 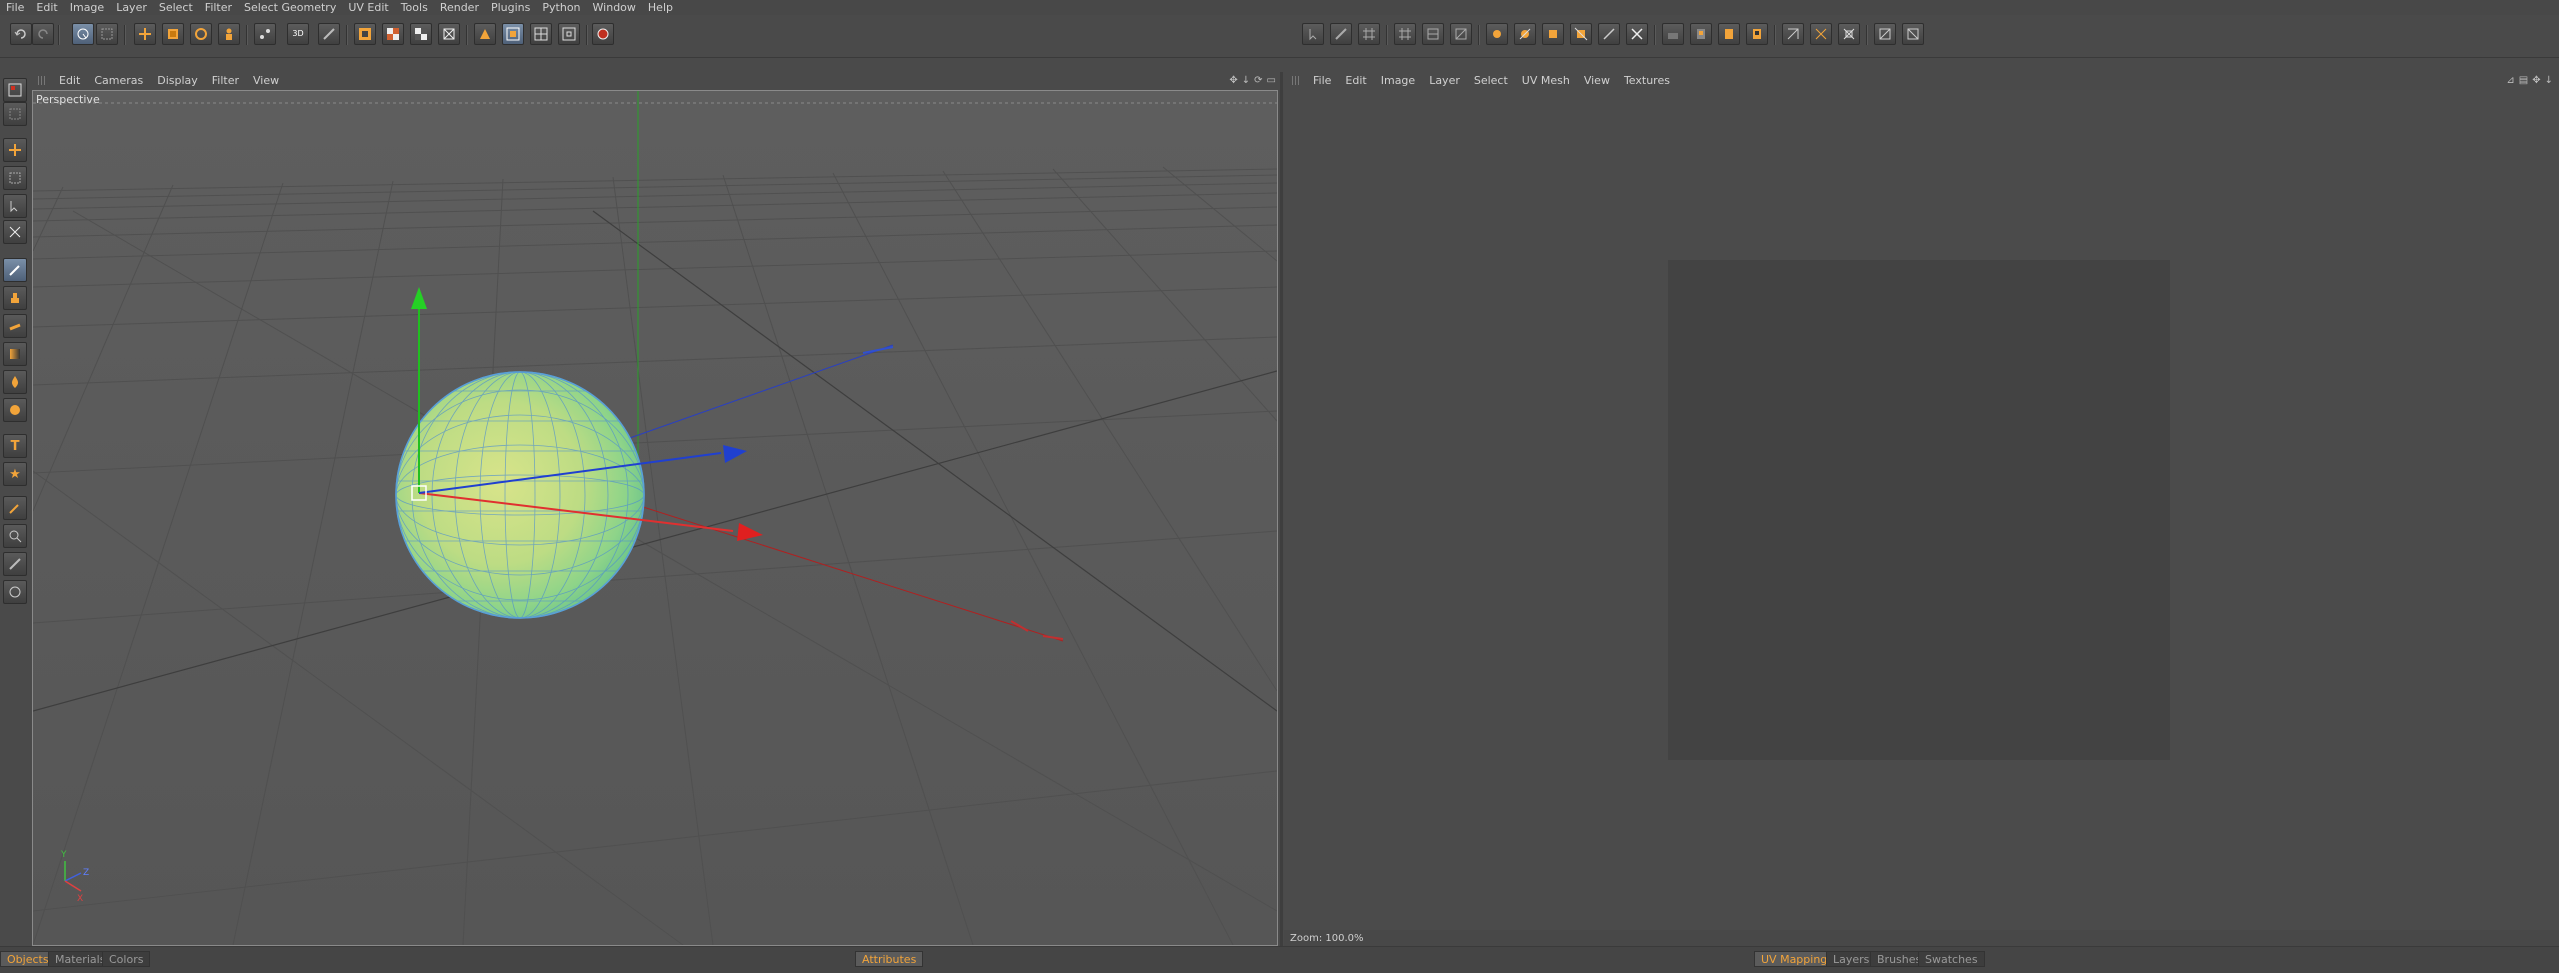 I want to click on tab-attributes: Attributes, so click(x=889, y=959).